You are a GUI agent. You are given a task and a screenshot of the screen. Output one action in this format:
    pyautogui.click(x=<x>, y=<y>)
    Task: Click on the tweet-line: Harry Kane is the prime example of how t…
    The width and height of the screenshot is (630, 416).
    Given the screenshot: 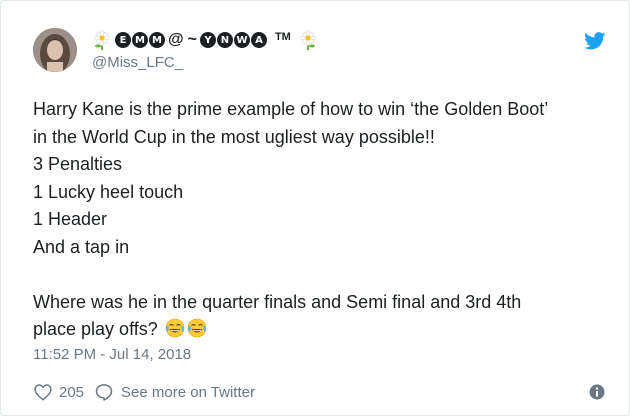 What is the action you would take?
    pyautogui.click(x=291, y=109)
    